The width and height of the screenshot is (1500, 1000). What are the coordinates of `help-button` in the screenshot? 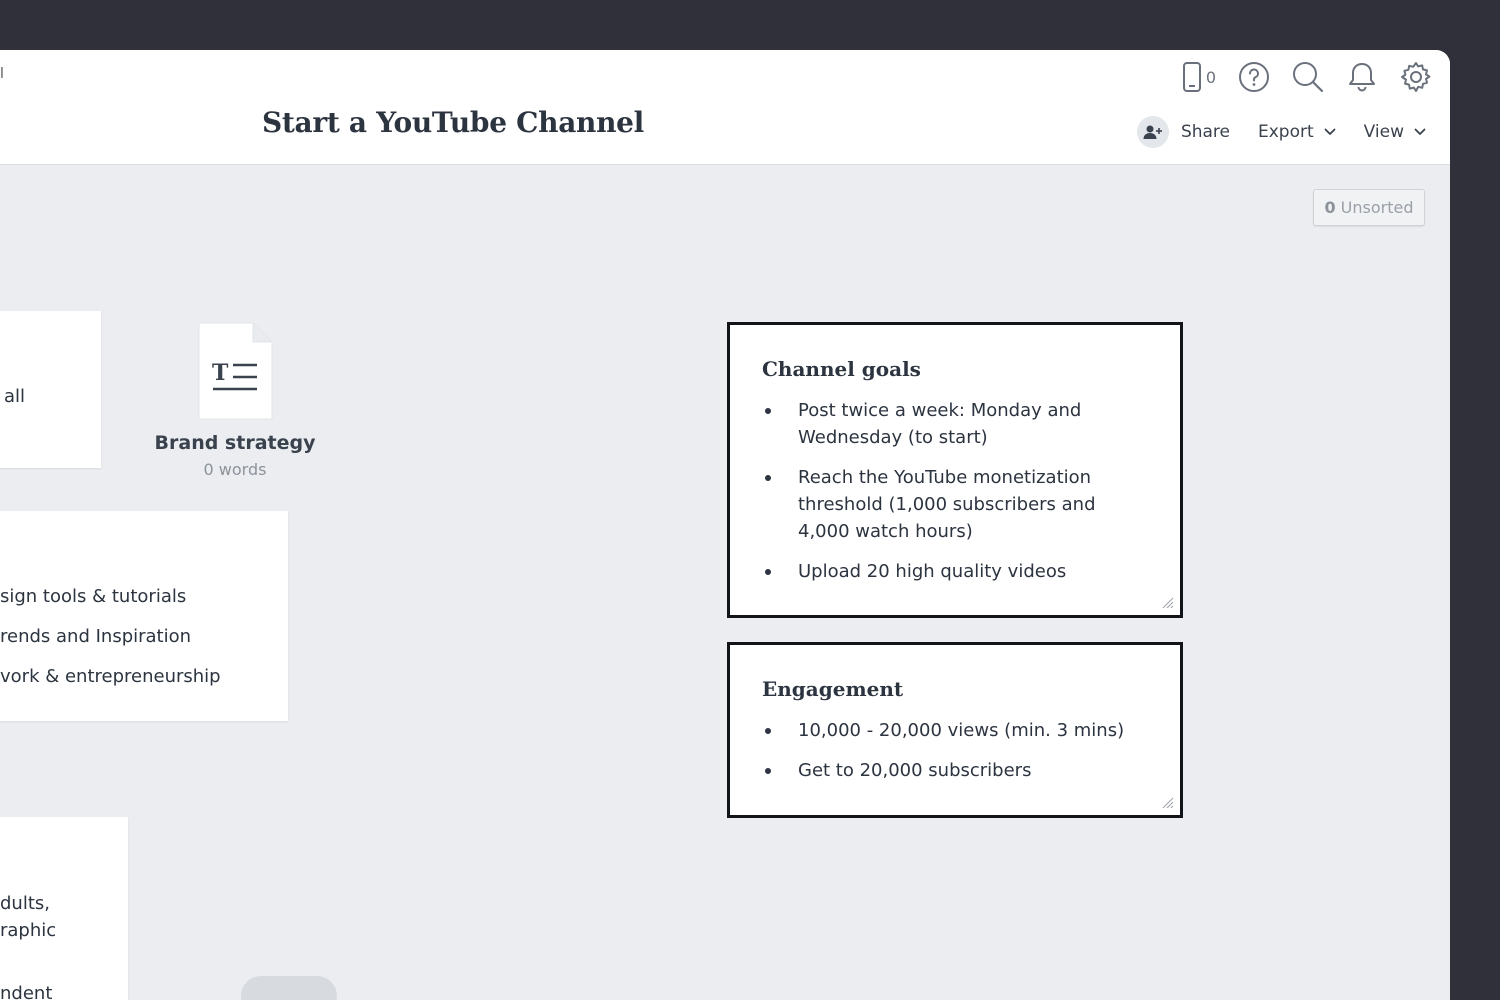 It's located at (1254, 77).